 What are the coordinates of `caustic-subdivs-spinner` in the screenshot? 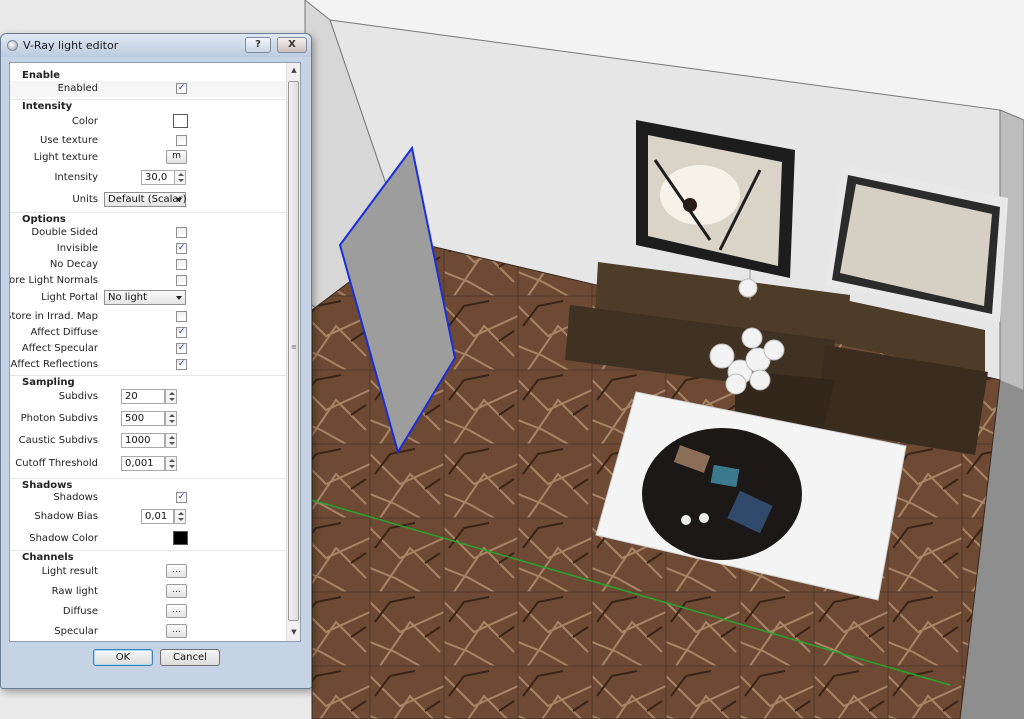 It's located at (171, 440).